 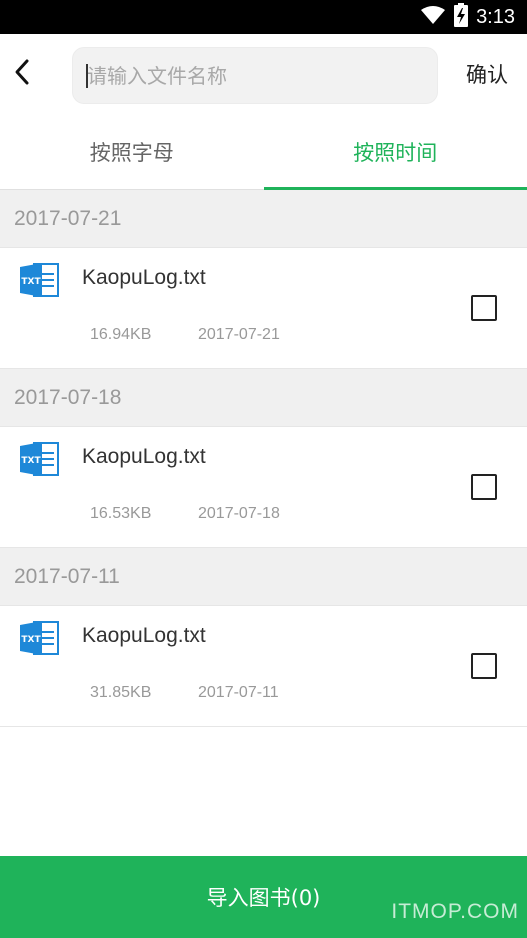 I want to click on confirm-button: 确认, so click(x=487, y=74).